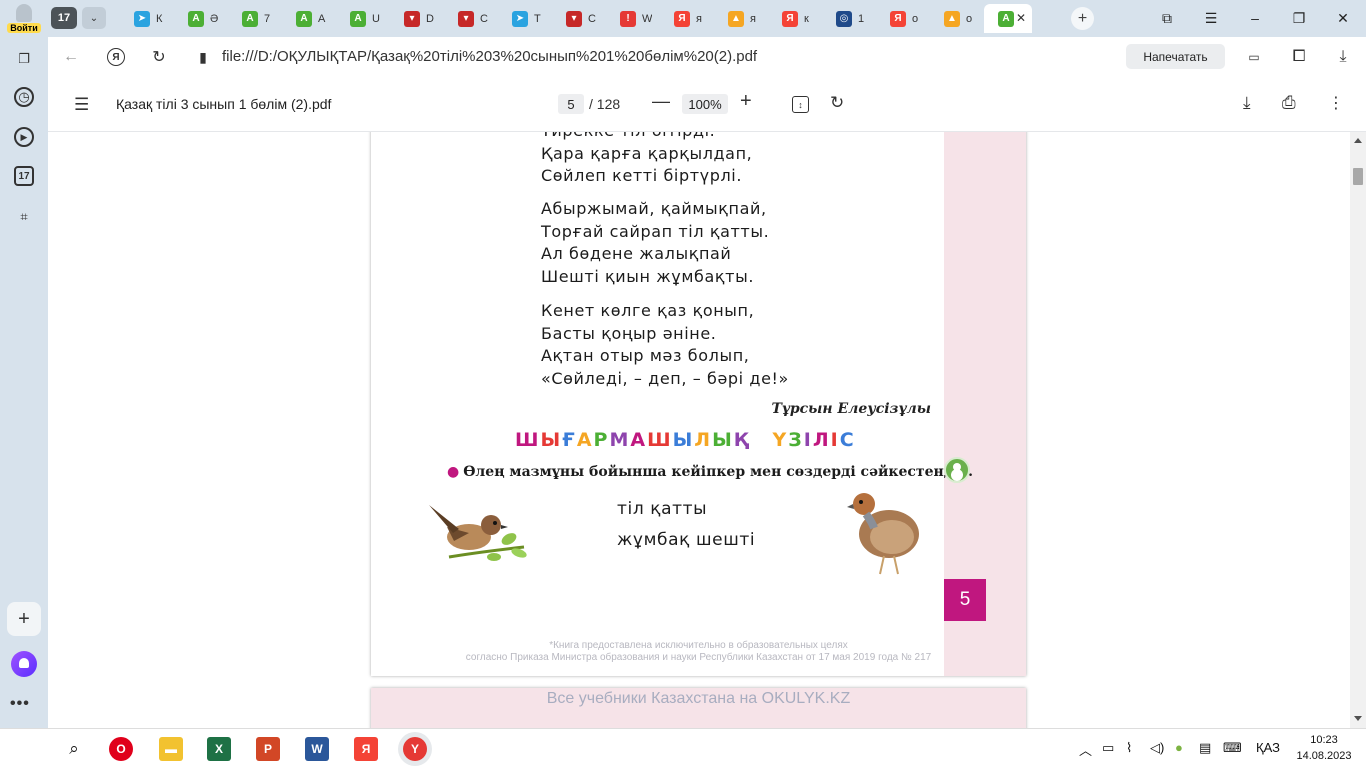  Describe the element at coordinates (121, 749) in the screenshot. I see `opera-icon: O` at that location.